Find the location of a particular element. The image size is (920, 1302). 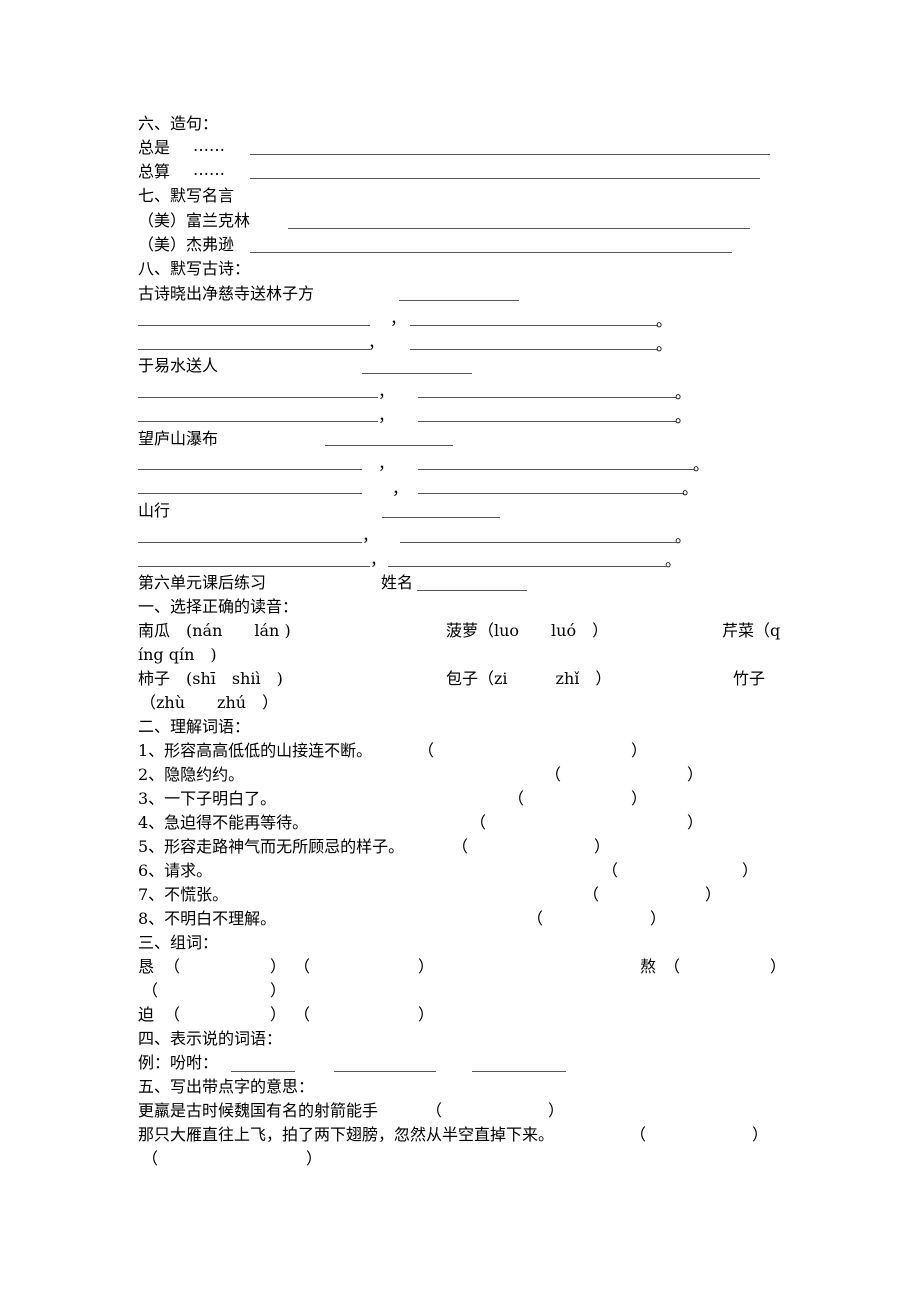

definition-item-4: 4、急迫得不能再等待。 is located at coordinates (223, 822).